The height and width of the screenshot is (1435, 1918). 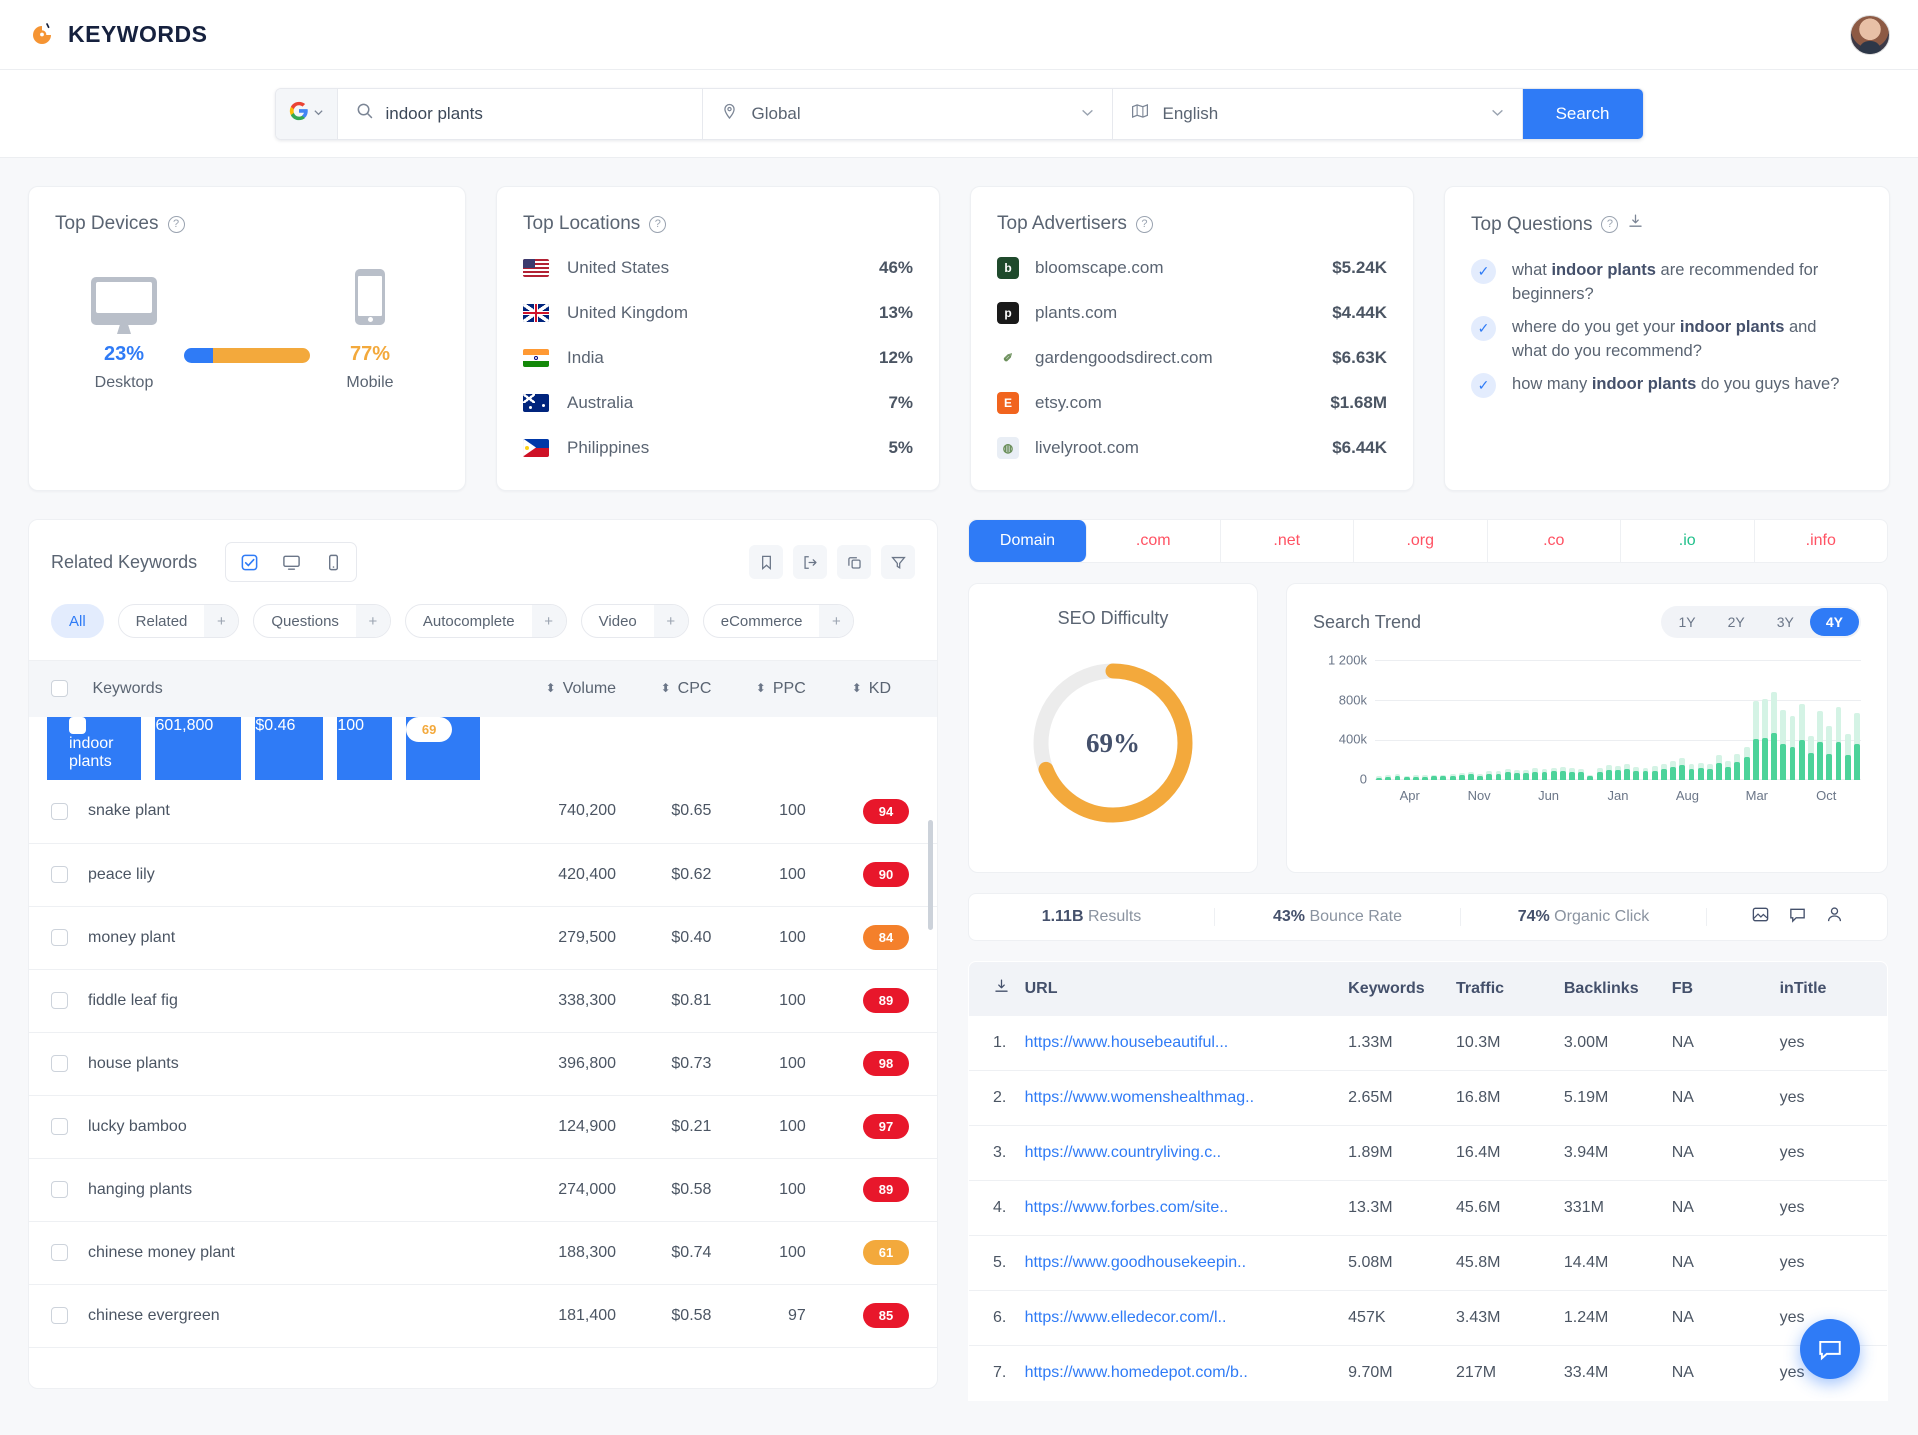 I want to click on advertiser-domain: gardengoodsdirect.com, so click(x=1124, y=358).